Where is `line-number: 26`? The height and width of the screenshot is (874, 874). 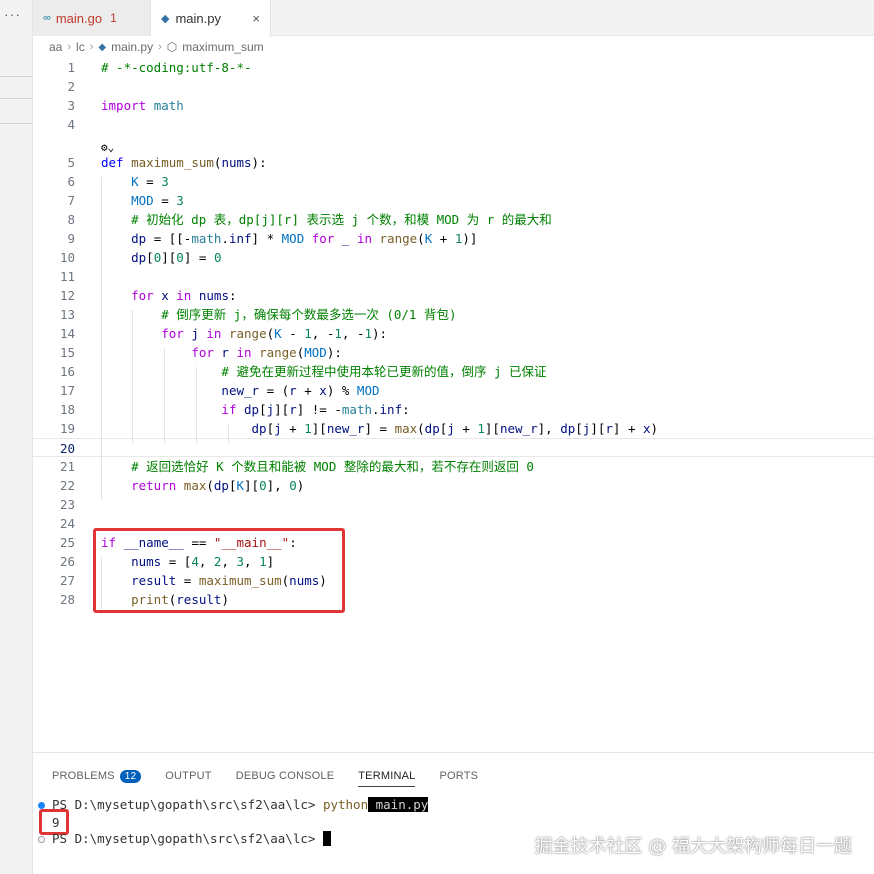
line-number: 26 is located at coordinates (67, 561).